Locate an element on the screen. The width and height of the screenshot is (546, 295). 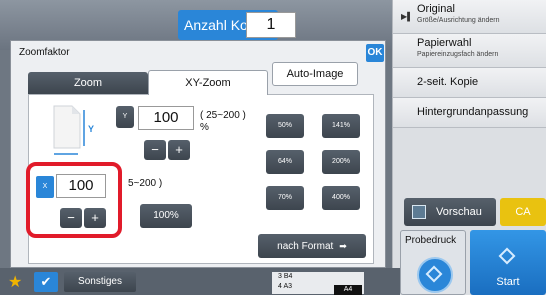
reset-100-button: 100% is located at coordinates (166, 216).